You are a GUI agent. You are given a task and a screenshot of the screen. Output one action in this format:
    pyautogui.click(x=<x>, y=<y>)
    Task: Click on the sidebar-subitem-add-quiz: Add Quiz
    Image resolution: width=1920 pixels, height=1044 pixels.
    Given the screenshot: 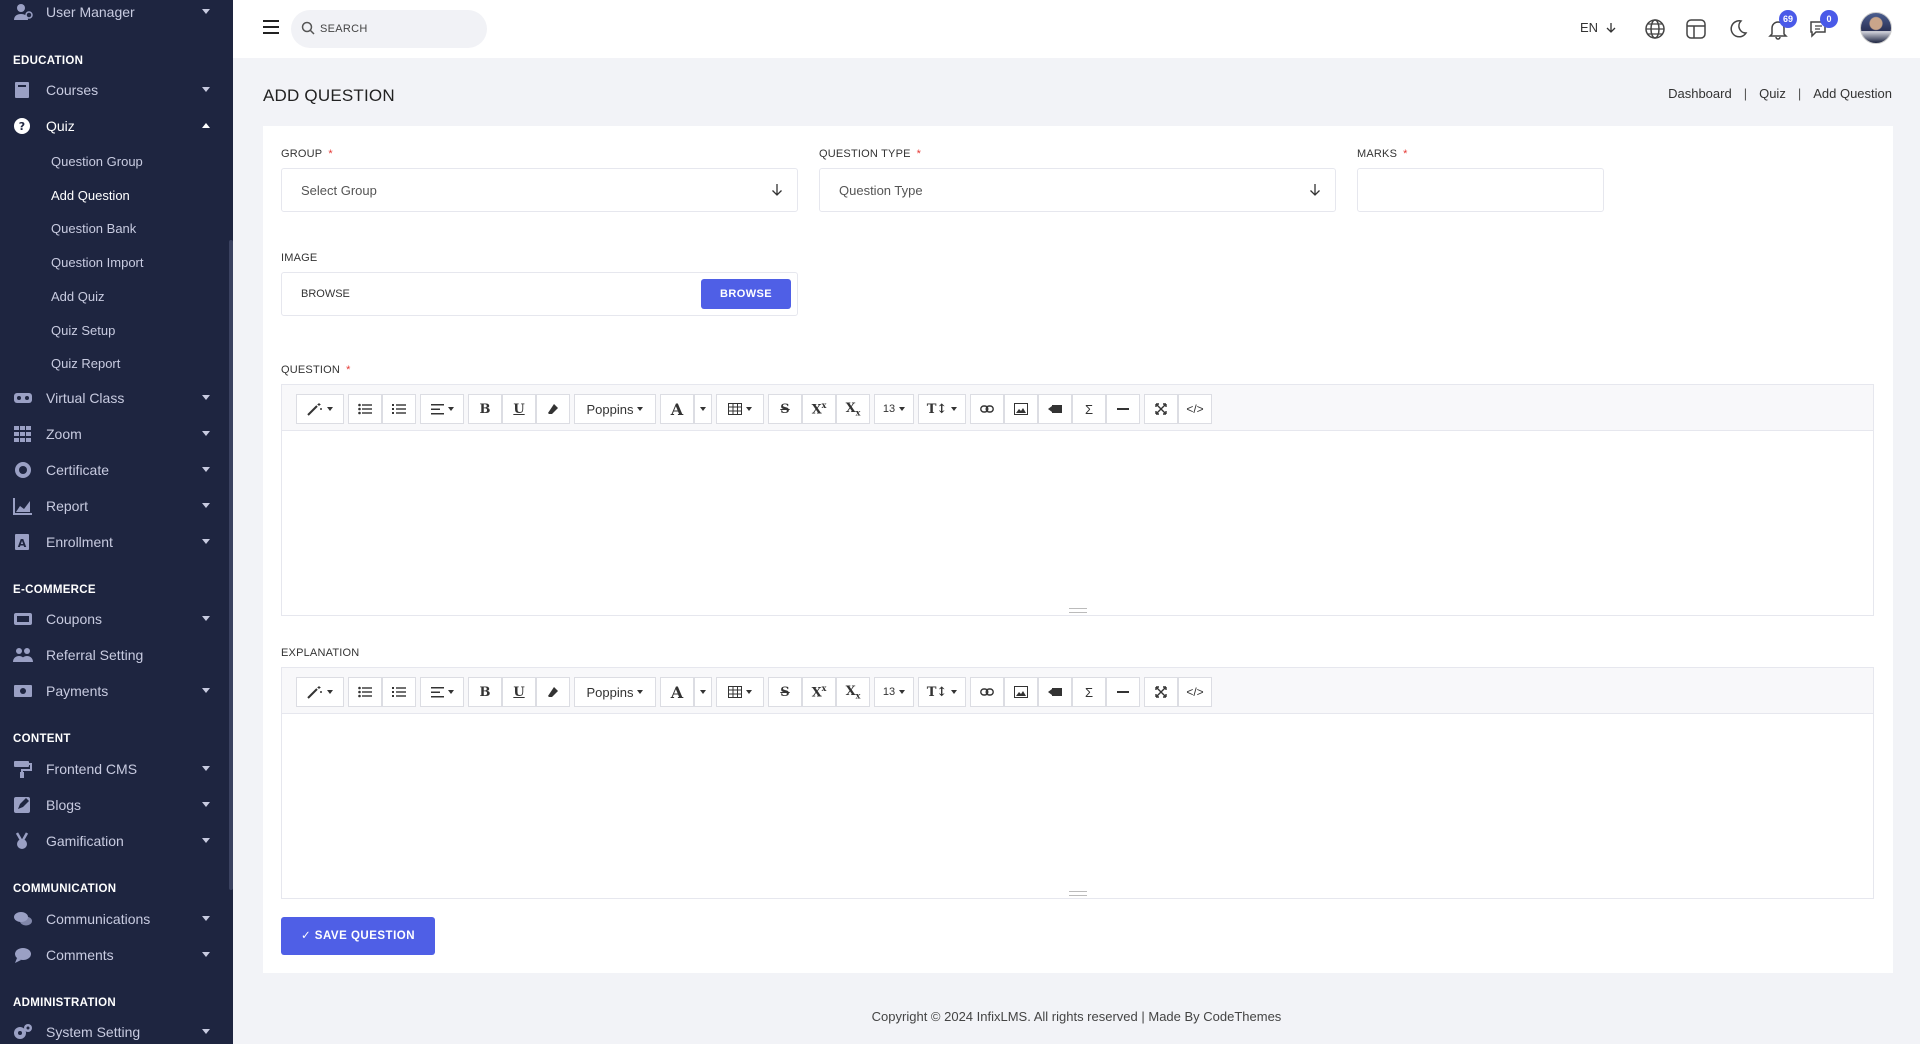 What is the action you would take?
    pyautogui.click(x=77, y=296)
    